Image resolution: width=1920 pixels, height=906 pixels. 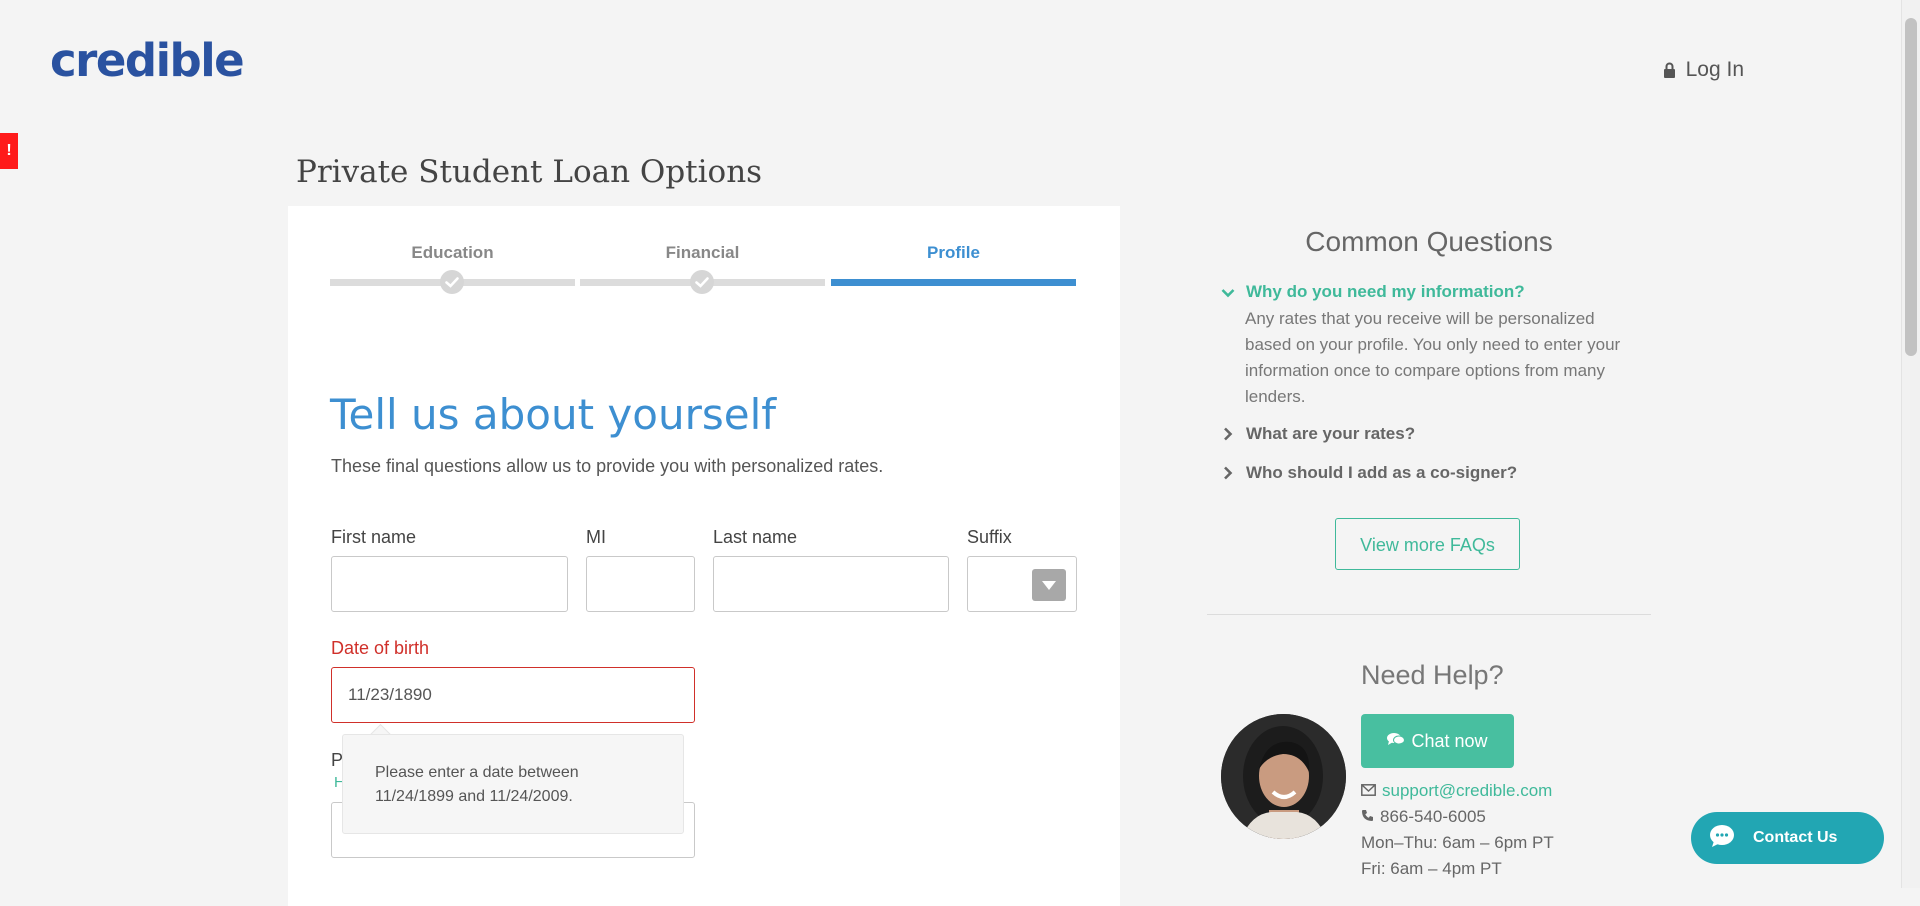 I want to click on step-label: Profile, so click(x=953, y=252).